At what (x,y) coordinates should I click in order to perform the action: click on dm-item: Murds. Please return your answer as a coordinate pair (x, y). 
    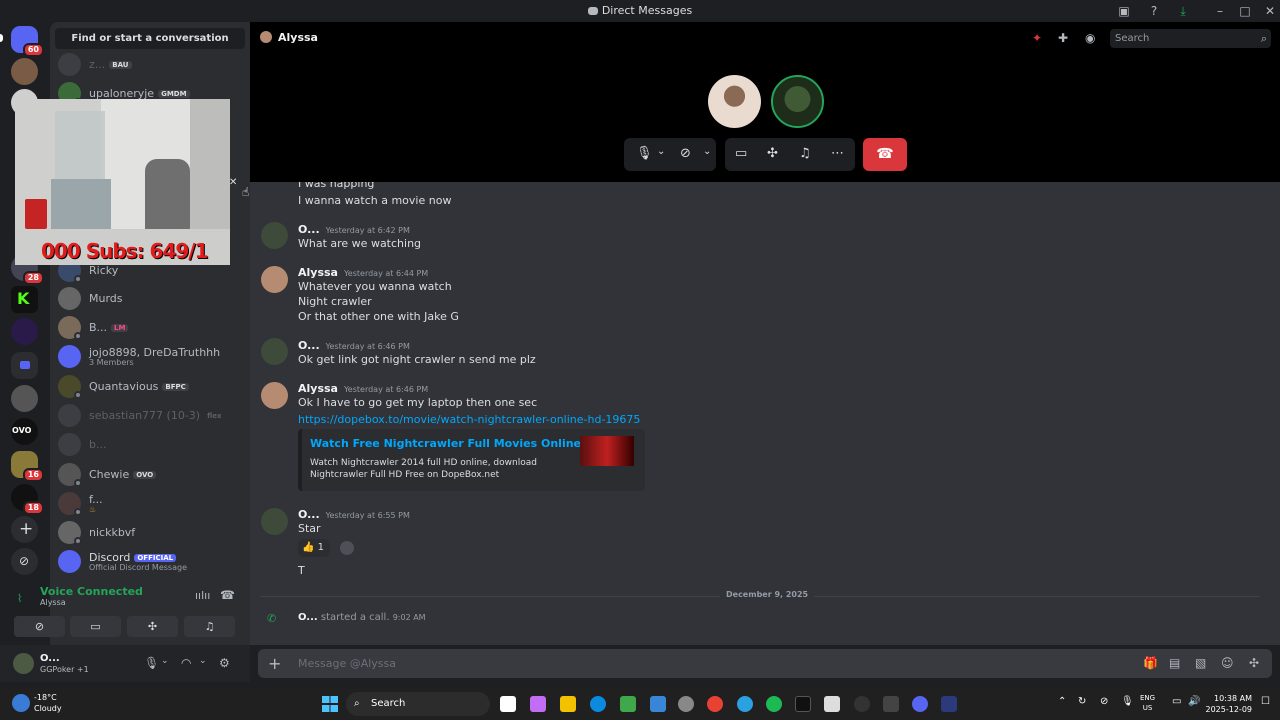
    Looking at the image, I should click on (150, 299).